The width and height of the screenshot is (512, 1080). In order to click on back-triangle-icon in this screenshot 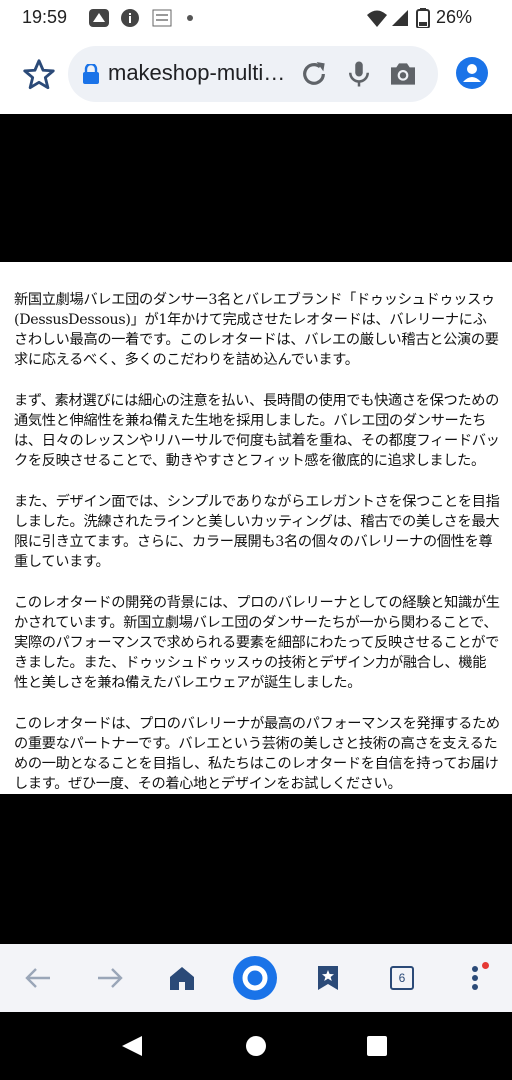, I will do `click(132, 1048)`.